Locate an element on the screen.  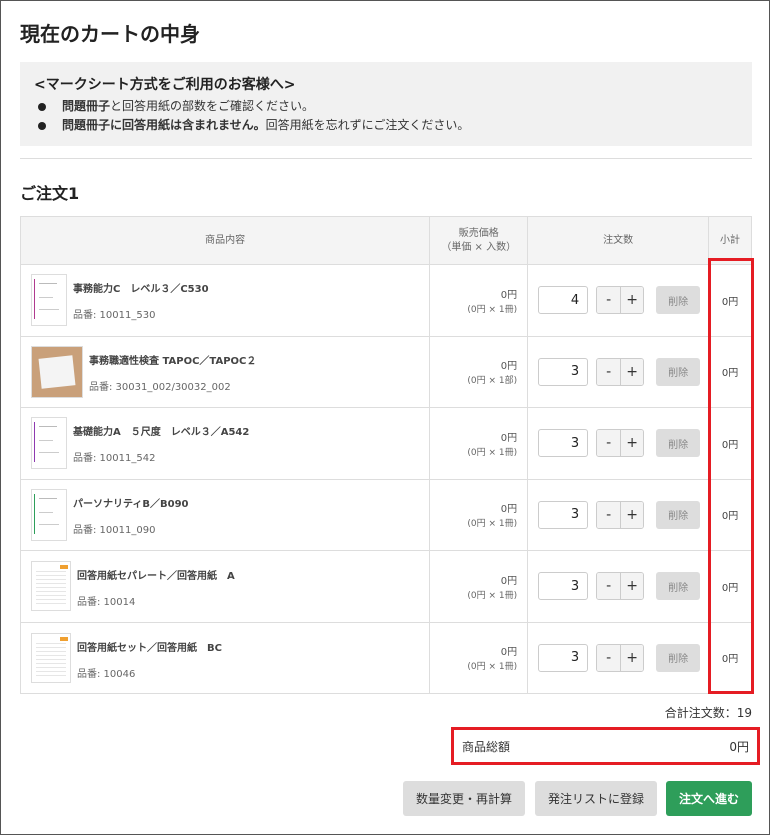
save-to-order-list-button: 発注リストに登録 is located at coordinates (596, 798).